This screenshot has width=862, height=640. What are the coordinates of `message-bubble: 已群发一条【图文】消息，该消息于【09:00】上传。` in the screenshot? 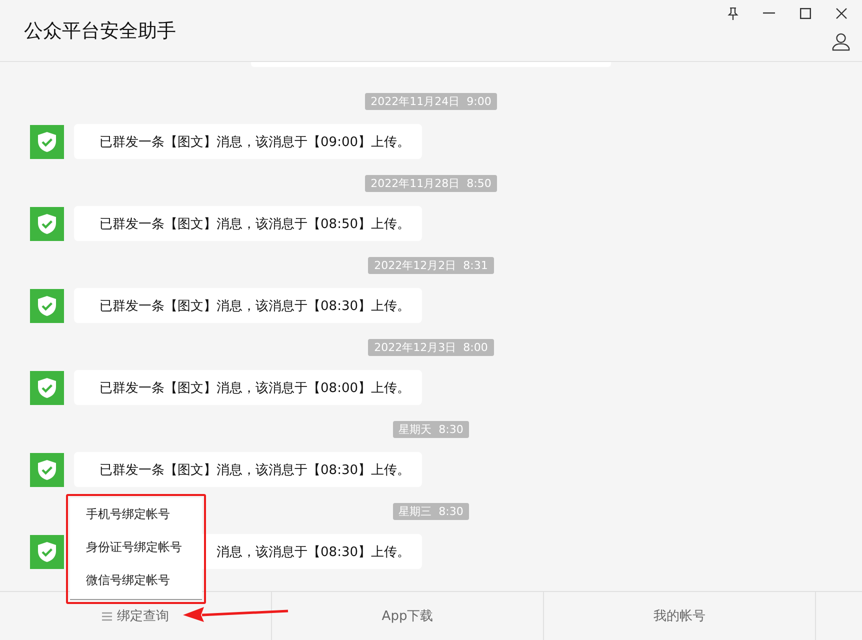 It's located at (248, 141).